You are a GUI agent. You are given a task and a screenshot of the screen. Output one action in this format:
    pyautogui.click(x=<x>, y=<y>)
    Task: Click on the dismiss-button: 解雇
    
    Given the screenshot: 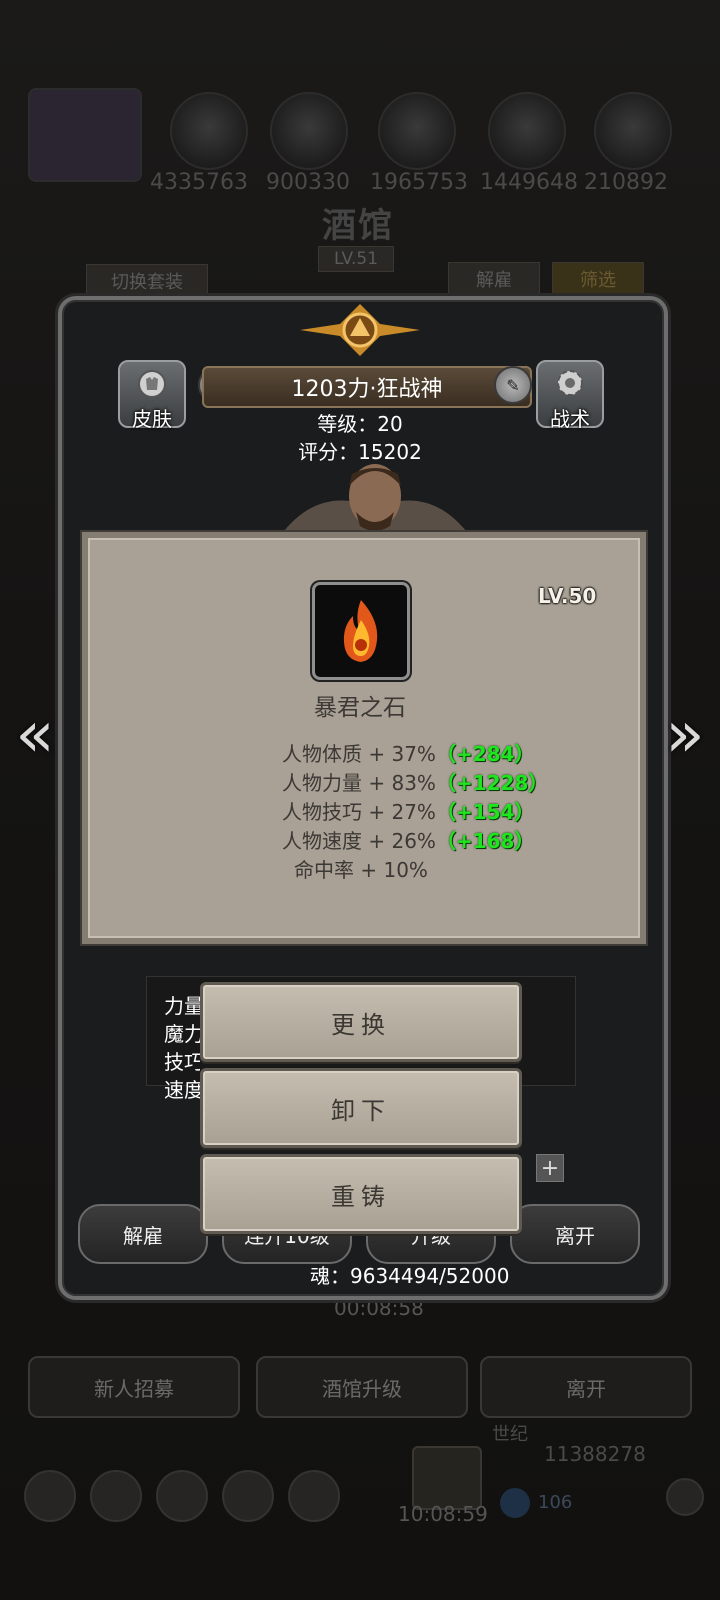 What is the action you would take?
    pyautogui.click(x=143, y=1234)
    